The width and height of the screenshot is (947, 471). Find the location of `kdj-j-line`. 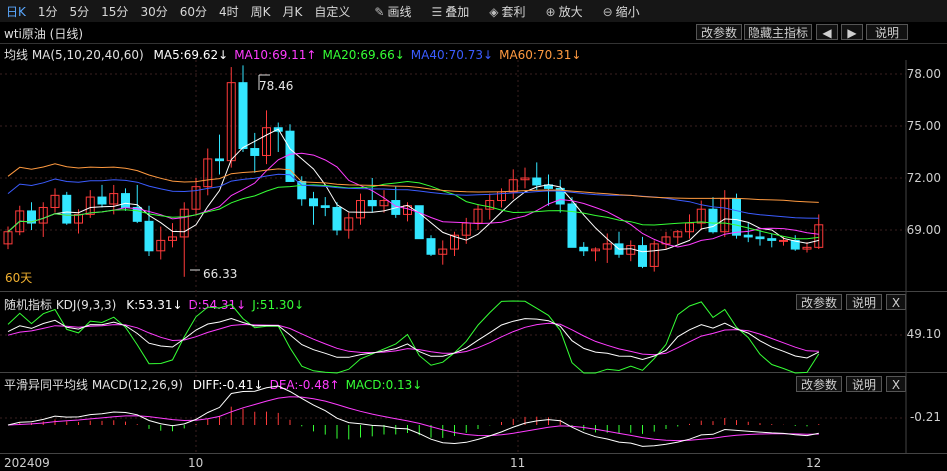

kdj-j-line is located at coordinates (413, 337).